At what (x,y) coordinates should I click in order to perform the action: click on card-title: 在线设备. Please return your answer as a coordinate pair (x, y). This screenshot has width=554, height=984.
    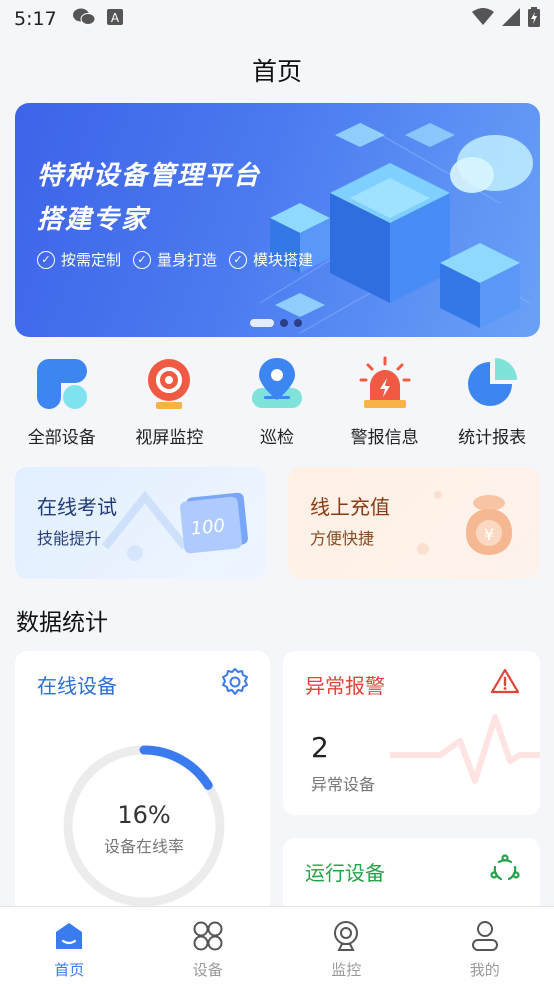
    Looking at the image, I should click on (77, 686).